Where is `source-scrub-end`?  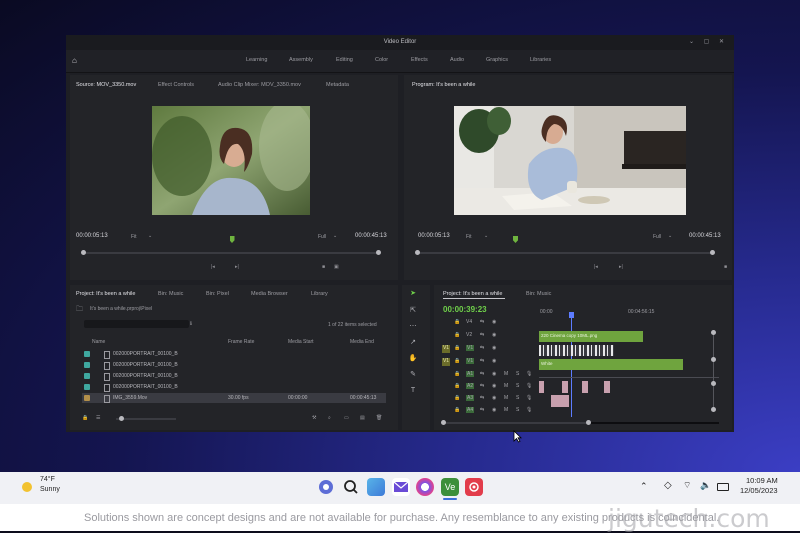
source-scrub-end is located at coordinates (378, 252).